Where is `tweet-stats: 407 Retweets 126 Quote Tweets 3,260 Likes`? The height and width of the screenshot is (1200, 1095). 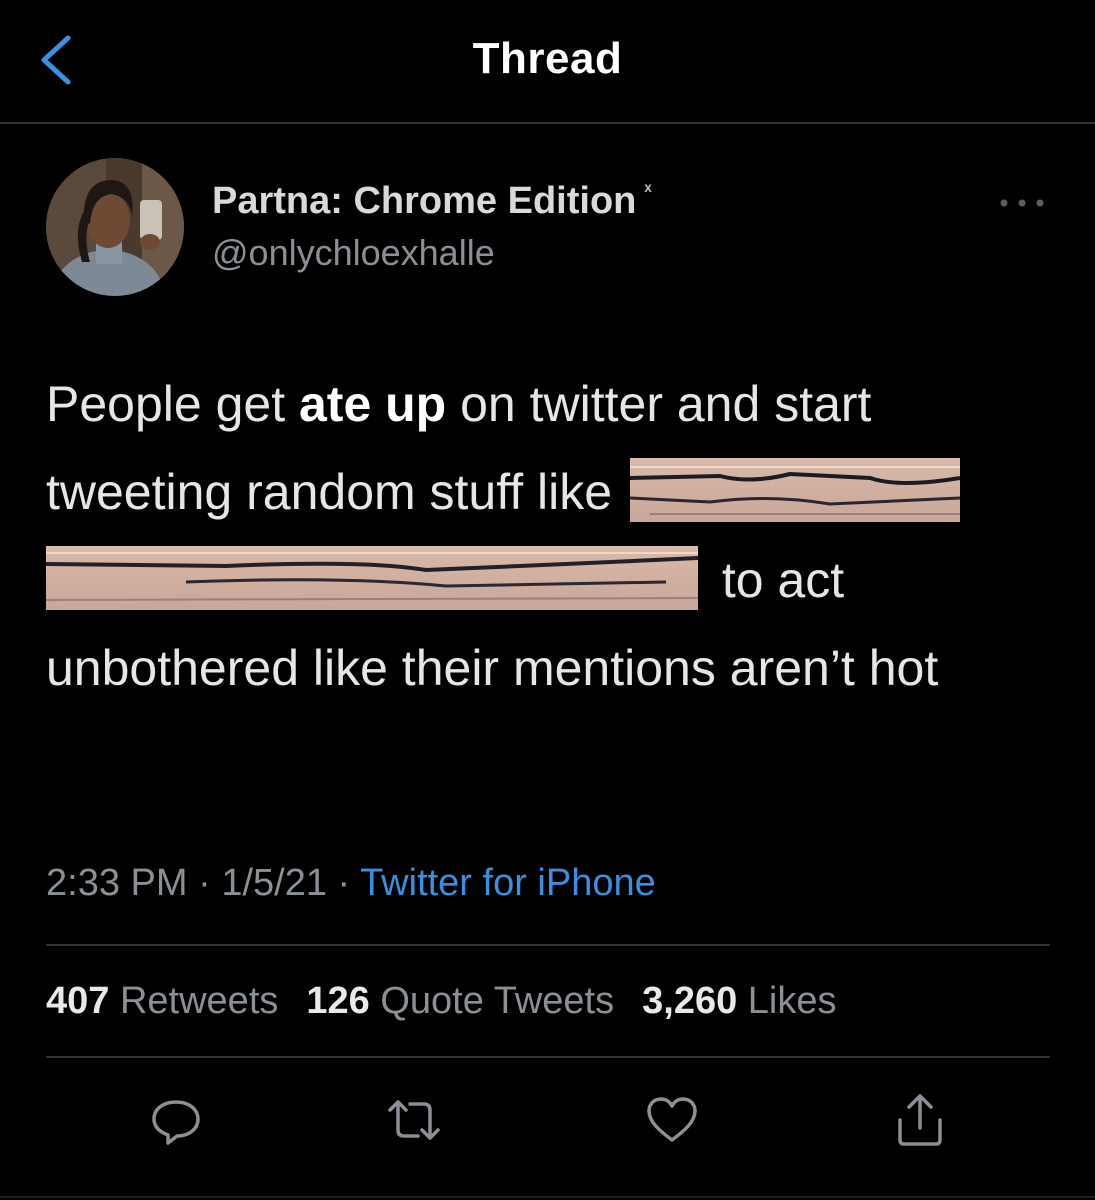 tweet-stats: 407 Retweets 126 Quote Tweets 3,260 Likes is located at coordinates (455, 1001).